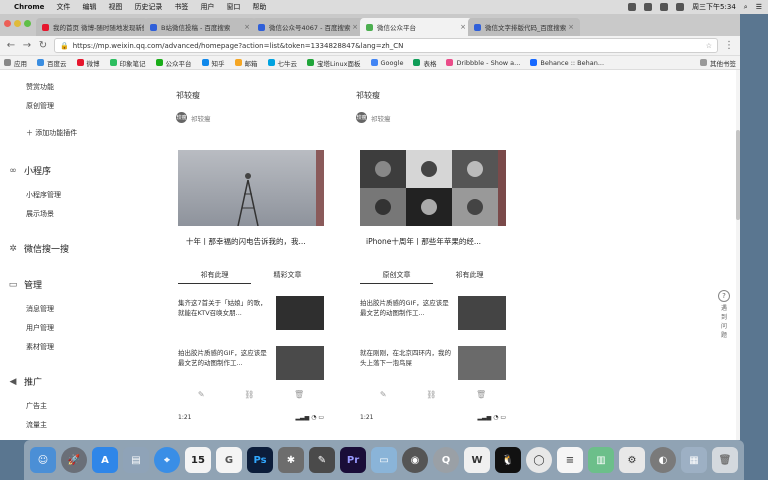 Image resolution: width=768 pixels, height=480 pixels. I want to click on add-plugin-button: ＋ 添加功能插件, so click(51, 133).